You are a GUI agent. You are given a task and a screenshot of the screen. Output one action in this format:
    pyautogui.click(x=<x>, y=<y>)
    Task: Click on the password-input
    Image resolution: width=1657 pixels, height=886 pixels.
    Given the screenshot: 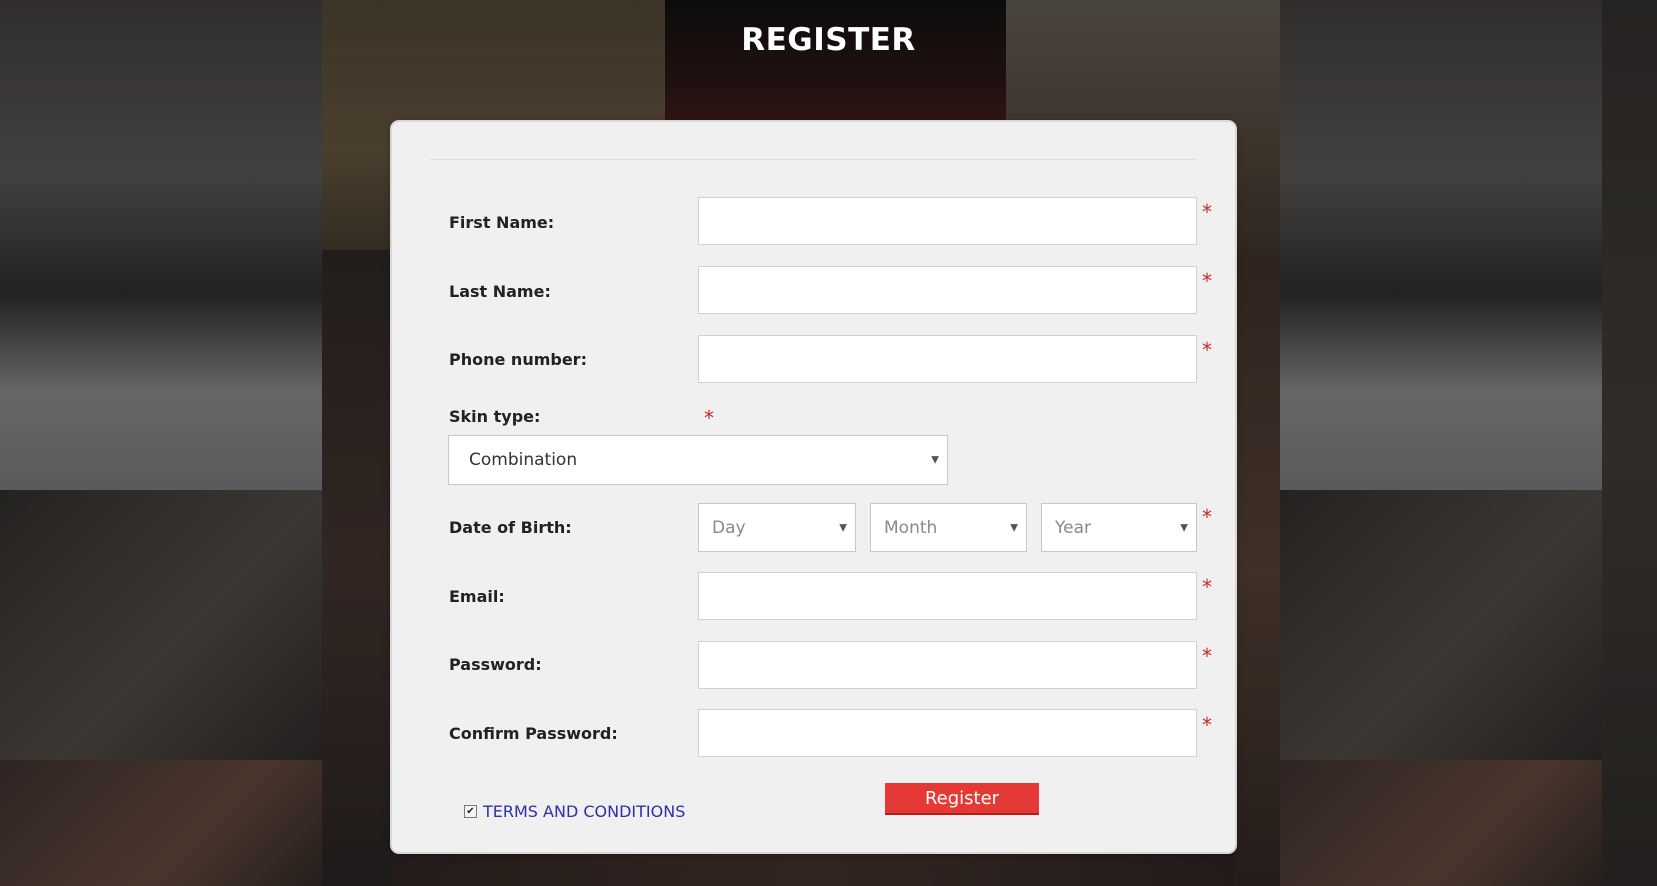 What is the action you would take?
    pyautogui.click(x=947, y=665)
    